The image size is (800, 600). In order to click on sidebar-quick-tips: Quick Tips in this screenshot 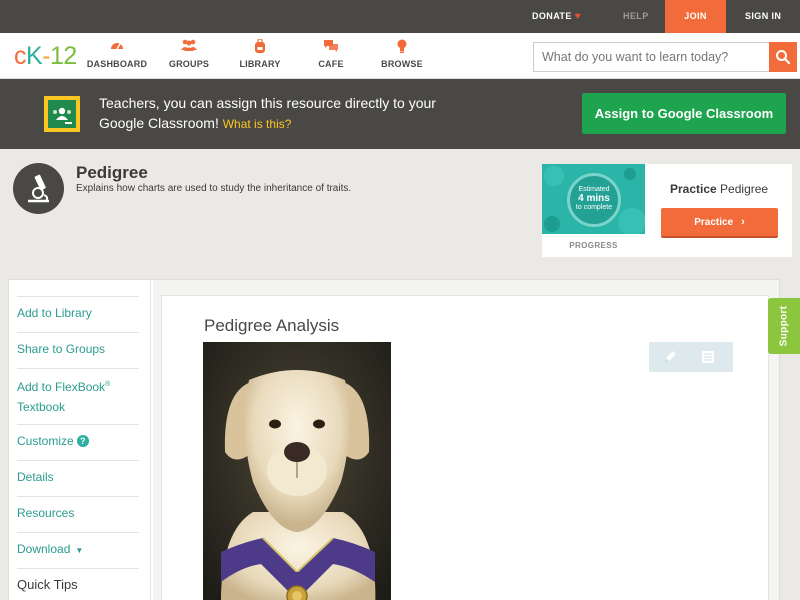, I will do `click(78, 584)`.